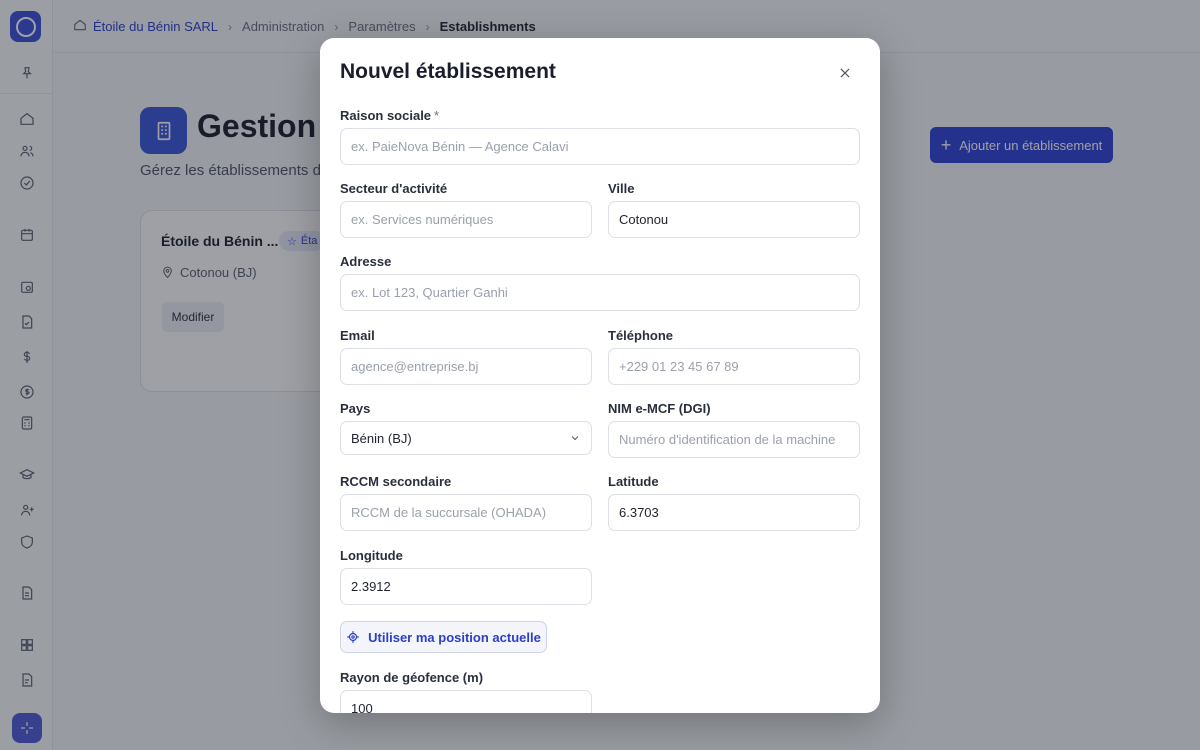 This screenshot has width=1200, height=750. What do you see at coordinates (371, 555) in the screenshot?
I see `longitude-label: Longitude` at bounding box center [371, 555].